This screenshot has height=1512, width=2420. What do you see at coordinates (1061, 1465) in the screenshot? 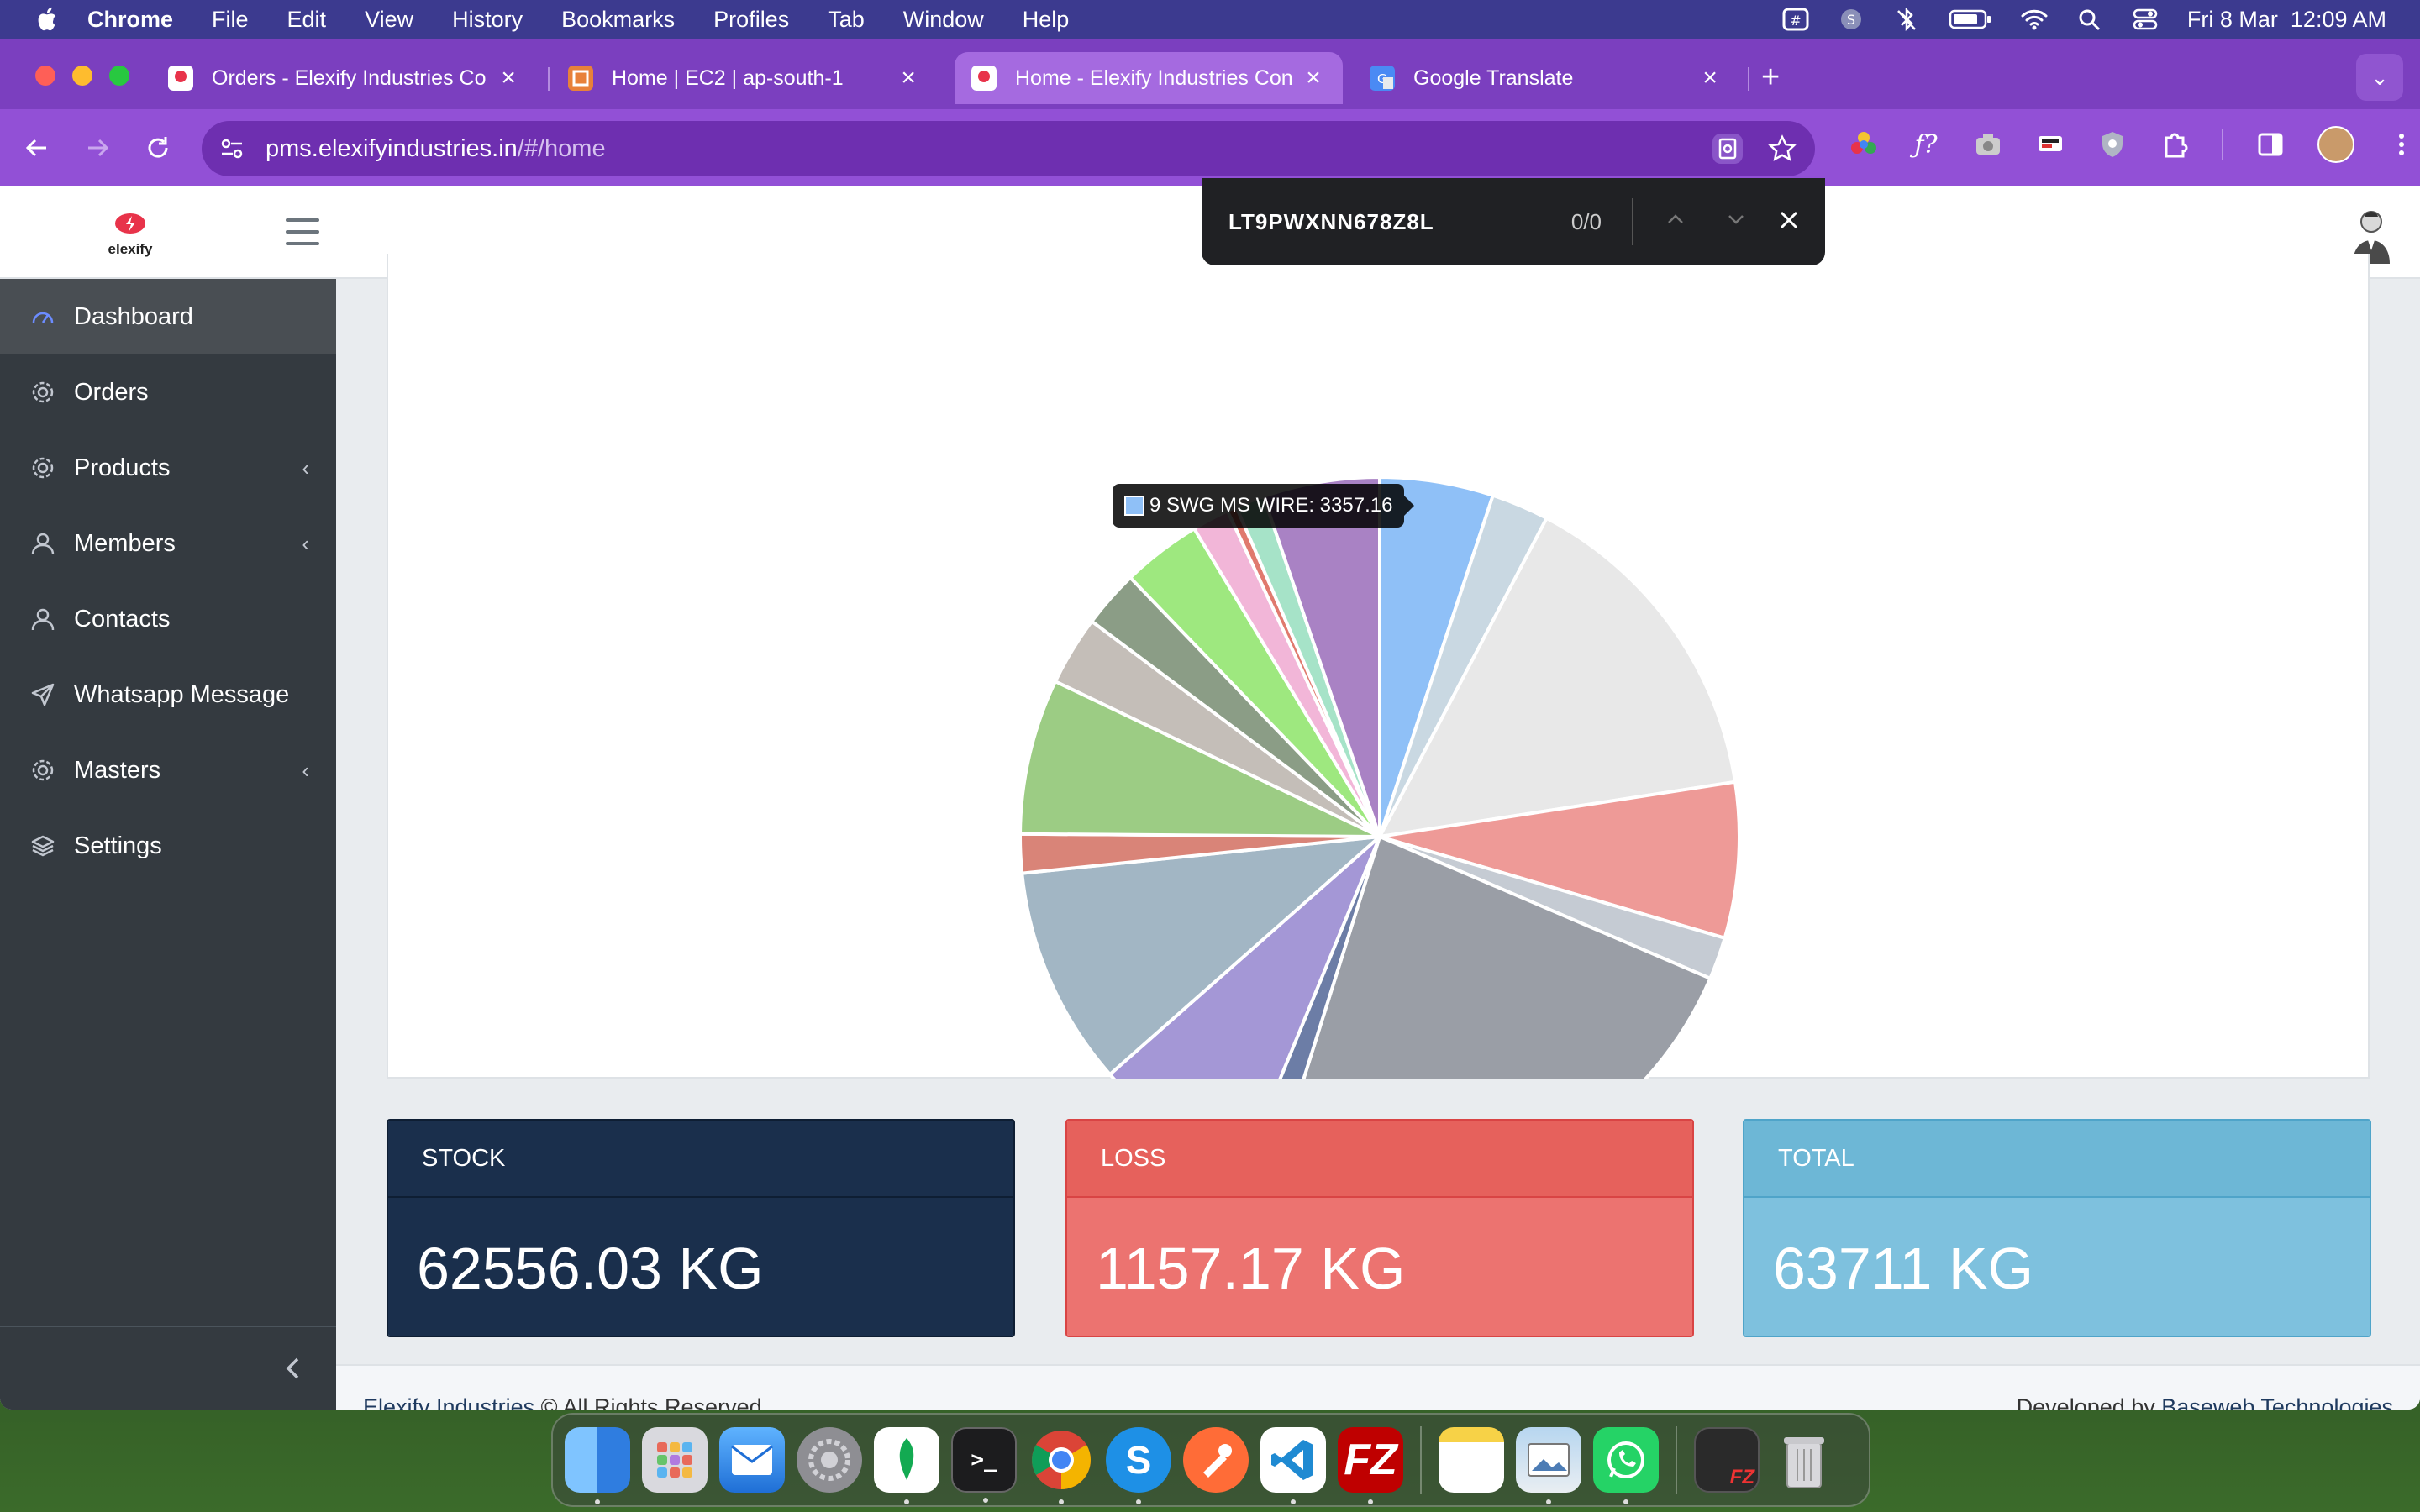
I see `chrome-icon` at bounding box center [1061, 1465].